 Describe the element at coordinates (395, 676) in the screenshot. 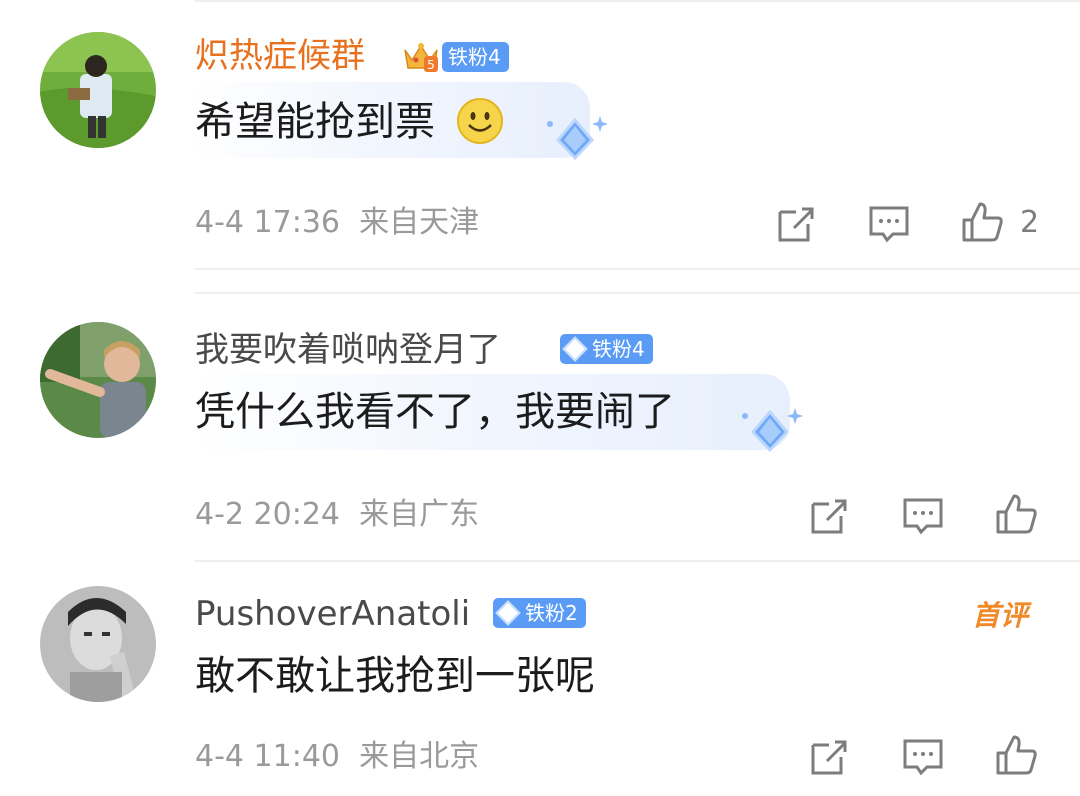

I see `comment-text: 敢不敢让我抢到一张呢` at that location.